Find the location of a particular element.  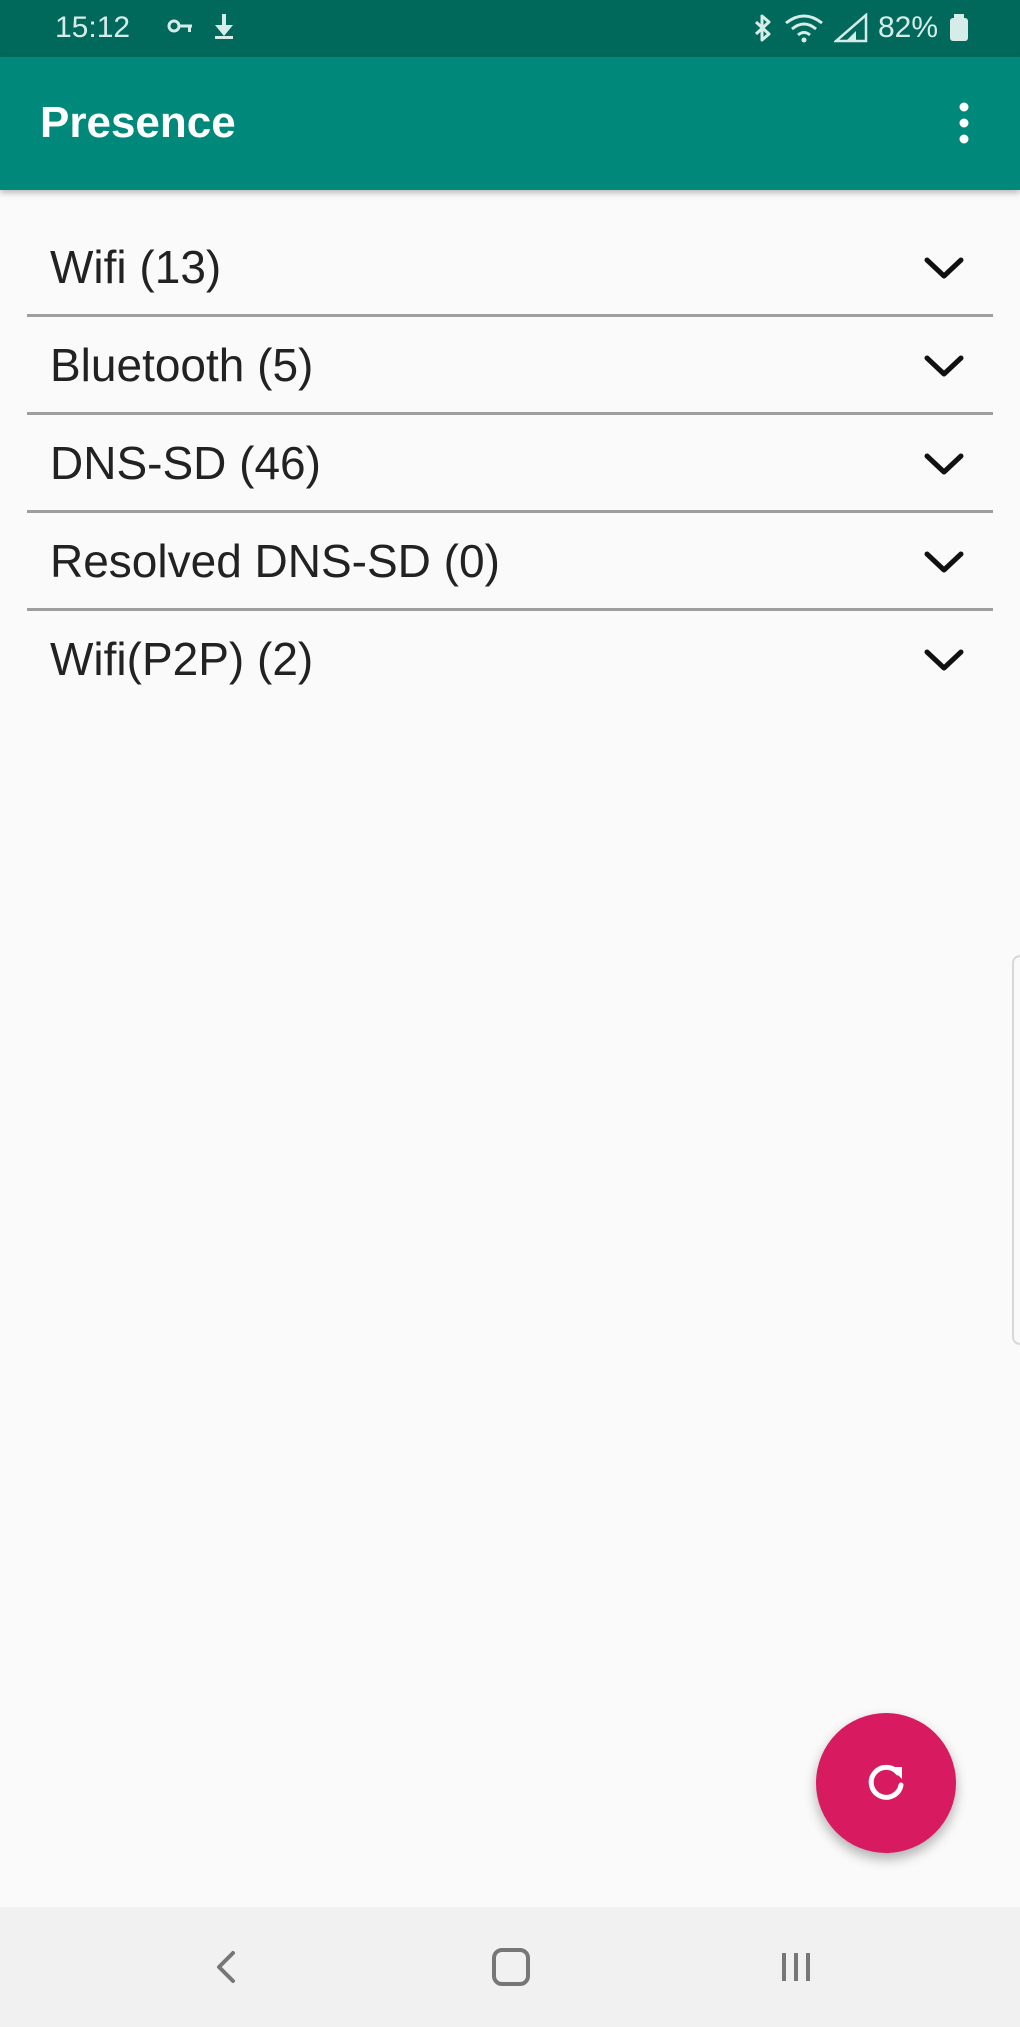

status-right: 82% is located at coordinates (861, 28).